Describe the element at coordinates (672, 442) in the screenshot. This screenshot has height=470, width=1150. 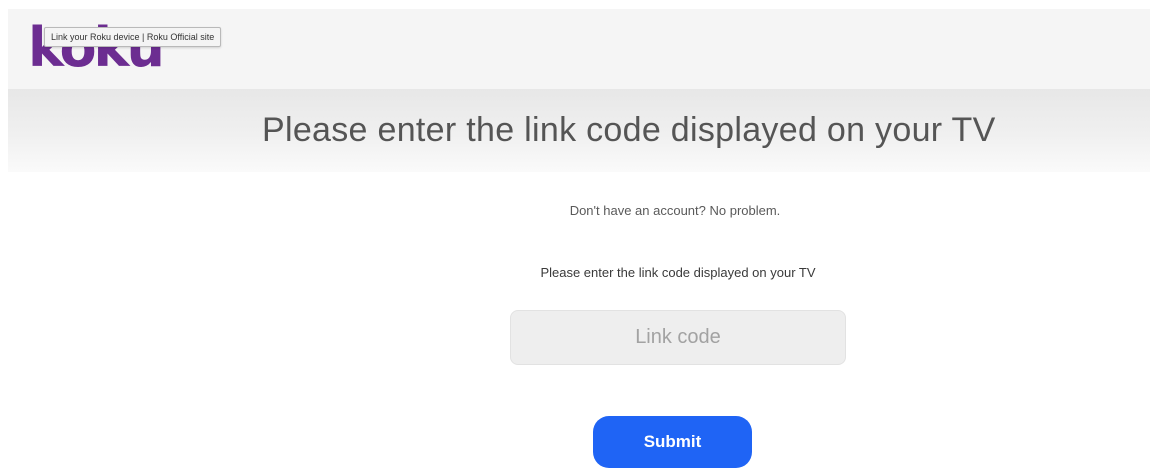
I see `submit-button: Submit` at that location.